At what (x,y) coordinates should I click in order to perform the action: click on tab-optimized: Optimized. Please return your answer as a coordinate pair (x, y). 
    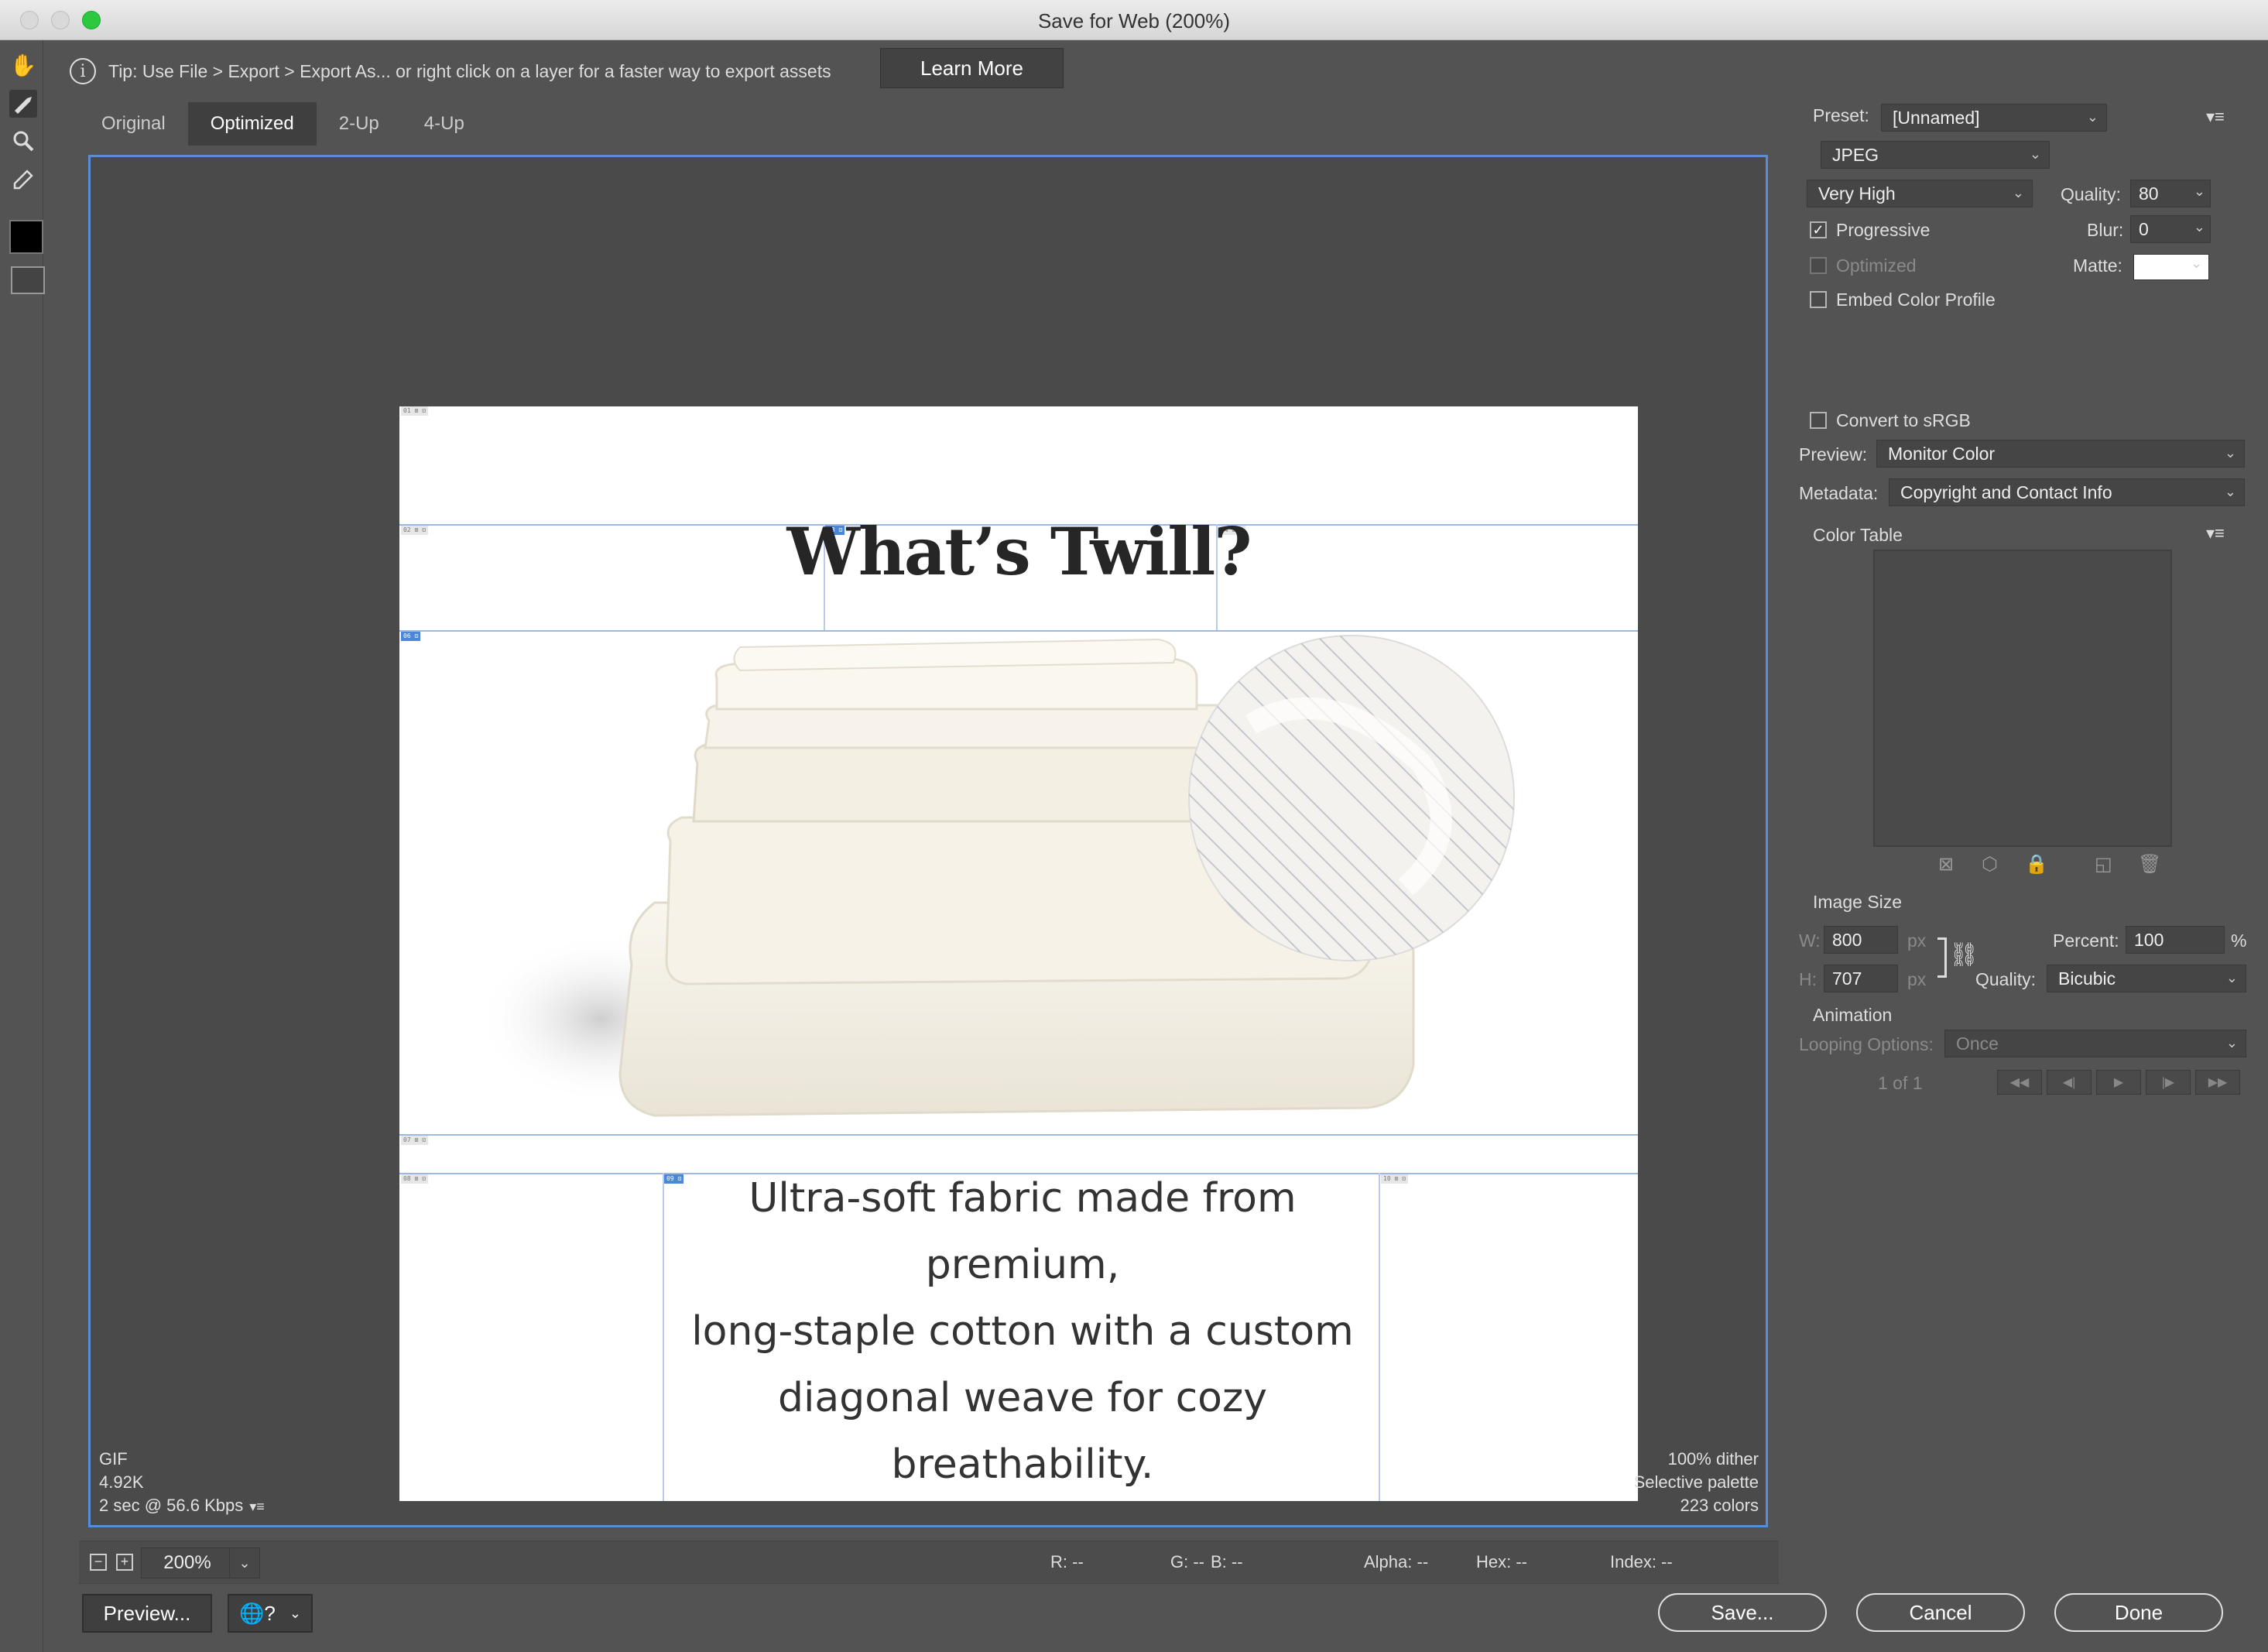
    Looking at the image, I should click on (252, 124).